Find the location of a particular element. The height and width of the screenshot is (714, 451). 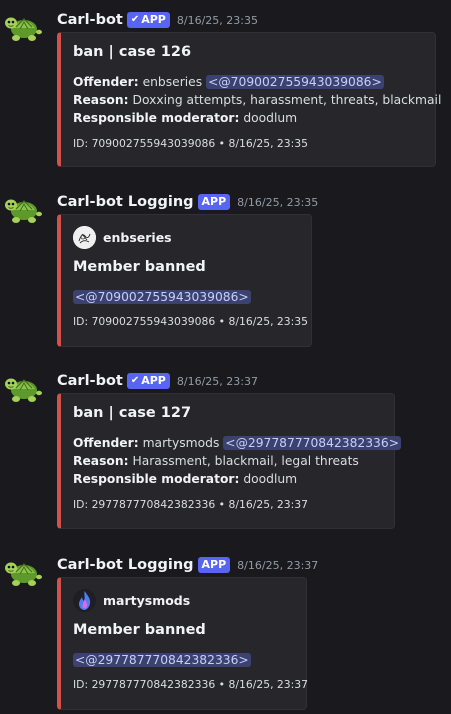

embed-author: martysmods is located at coordinates (131, 600).